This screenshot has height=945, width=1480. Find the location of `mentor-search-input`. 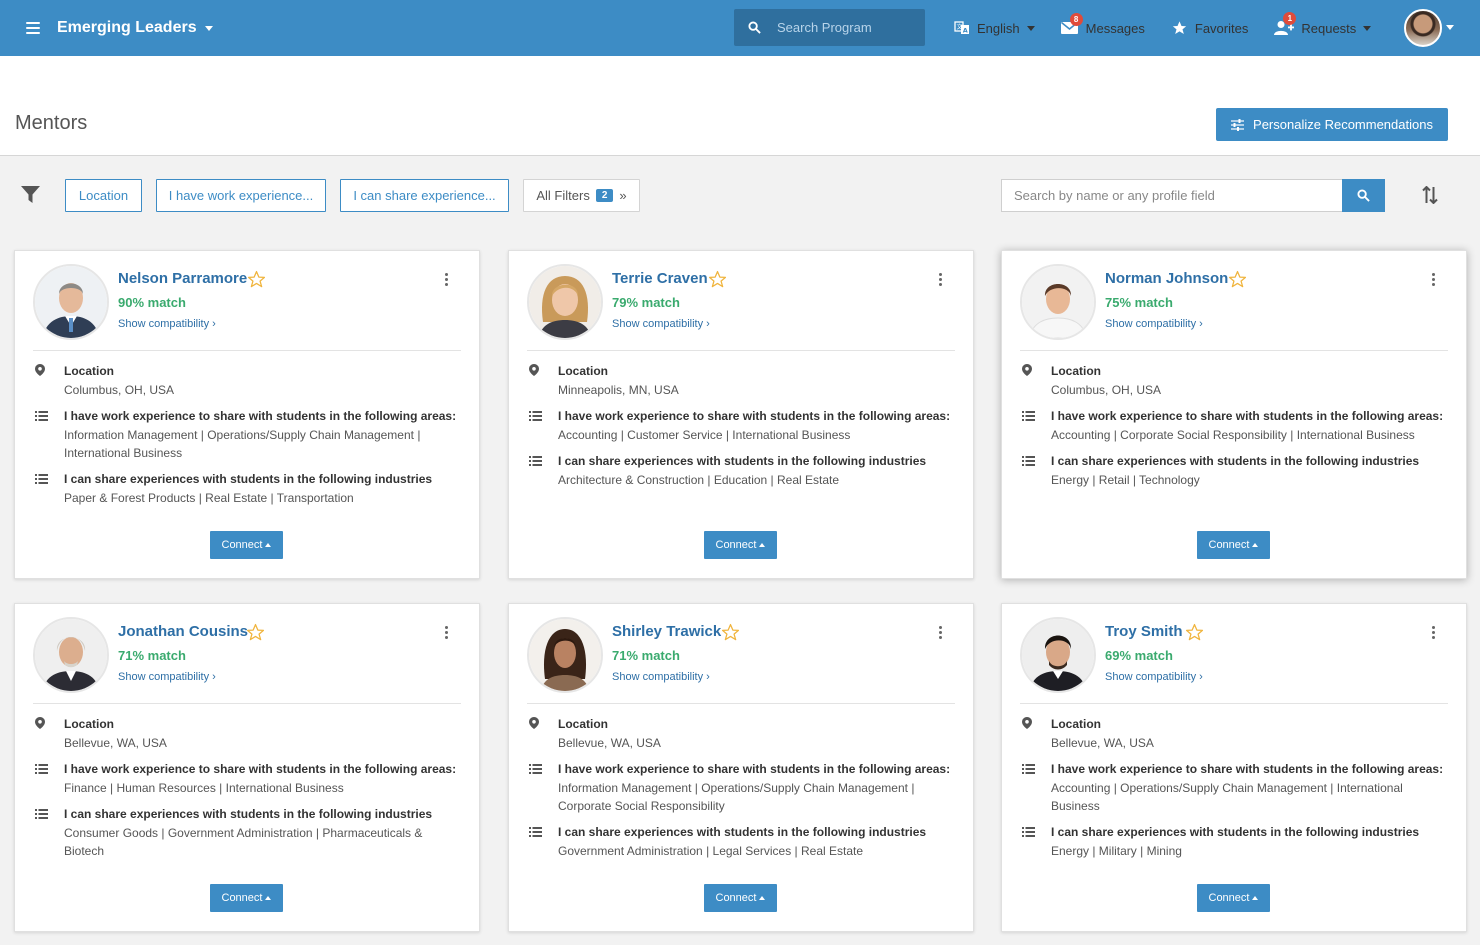

mentor-search-input is located at coordinates (1172, 195).